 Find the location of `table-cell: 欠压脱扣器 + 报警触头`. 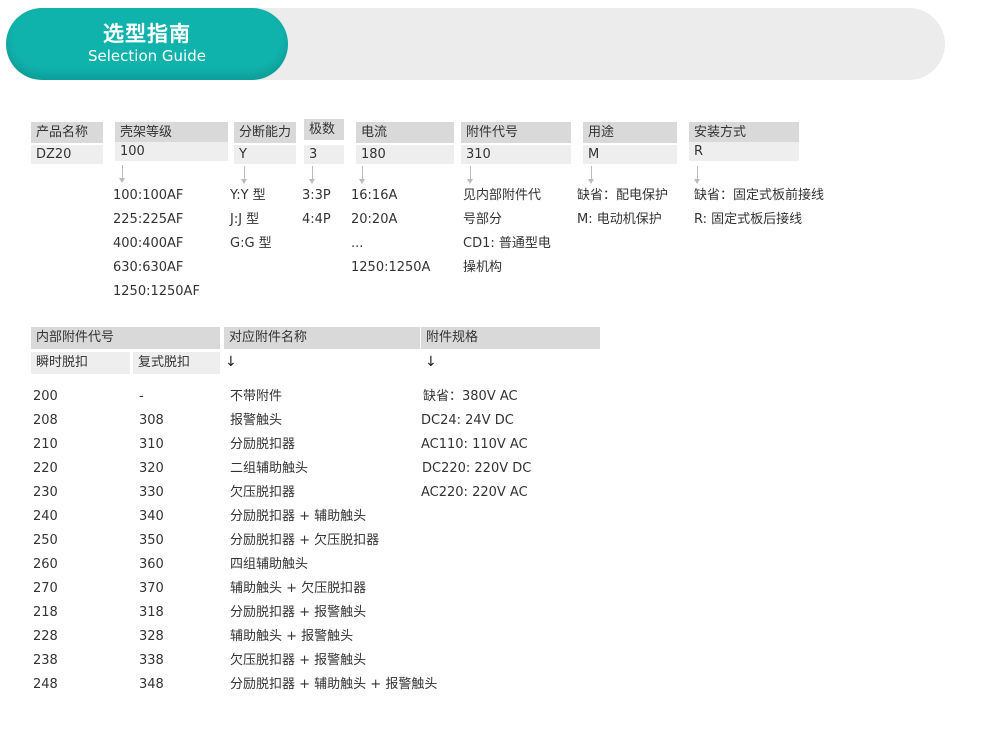

table-cell: 欠压脱扣器 + 报警触头 is located at coordinates (298, 660).